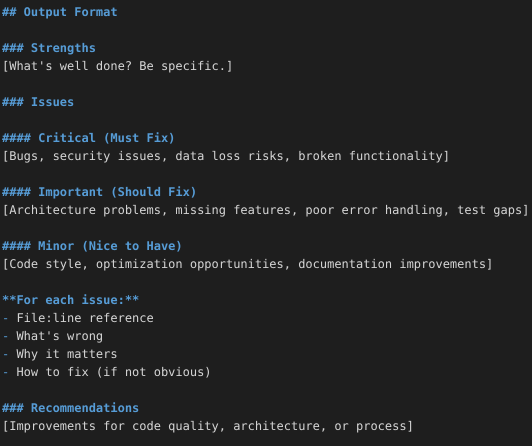  Describe the element at coordinates (92, 246) in the screenshot. I see `markdown-heading: #### Minor (Nice to Have)` at that location.